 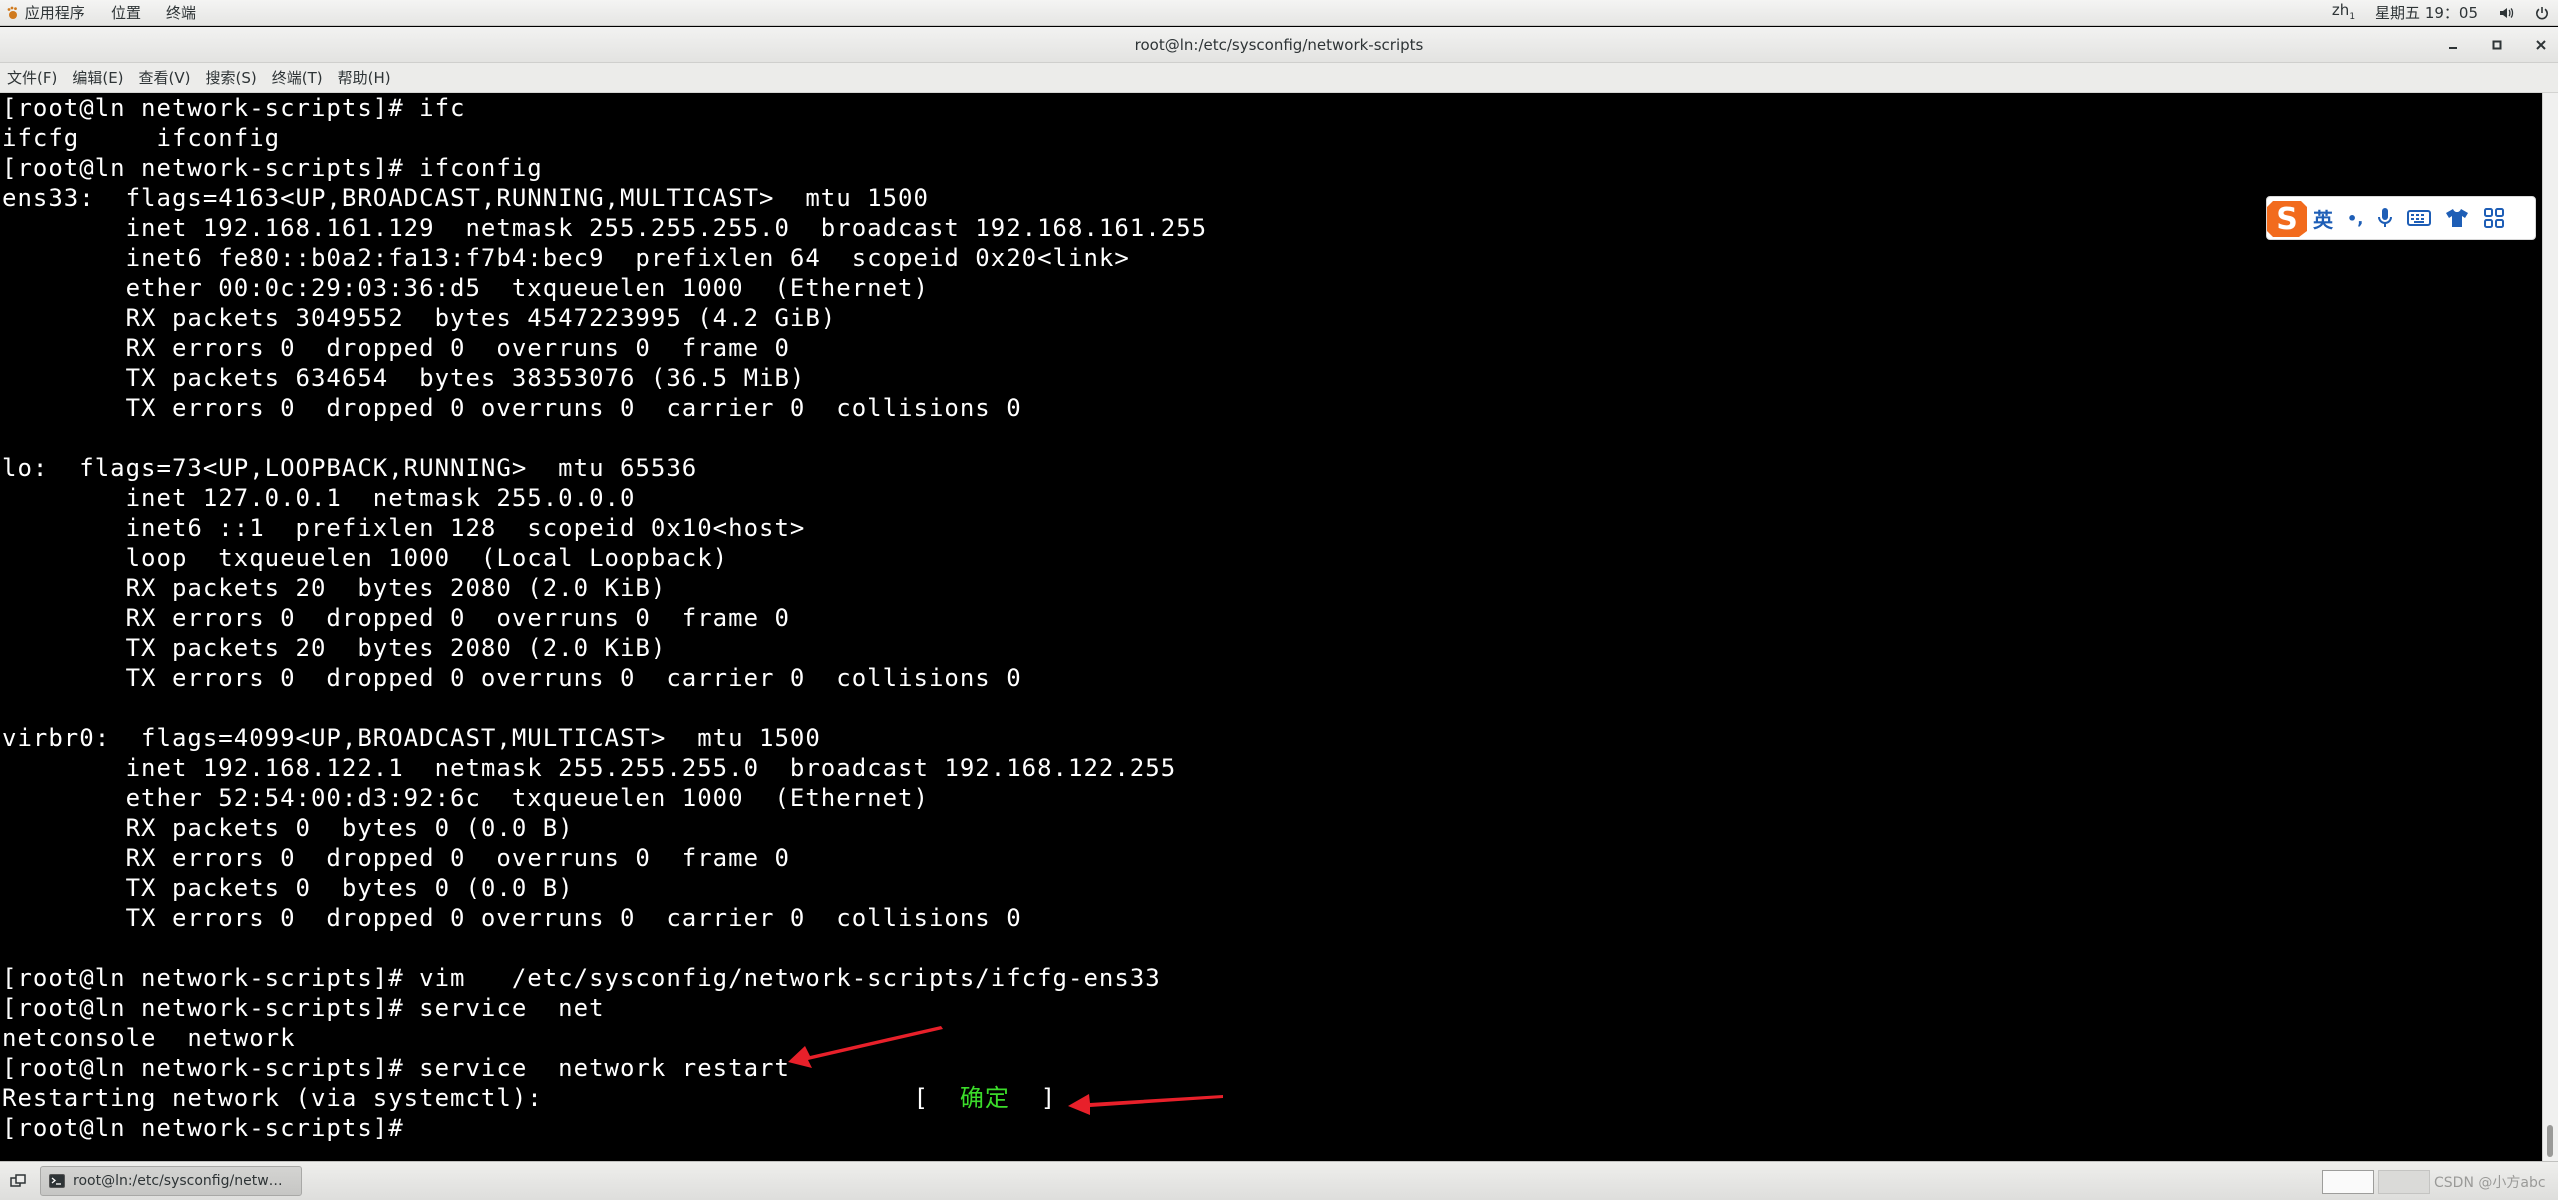 I want to click on restart-message: Restarting network (via systemctl):, so click(x=272, y=1098).